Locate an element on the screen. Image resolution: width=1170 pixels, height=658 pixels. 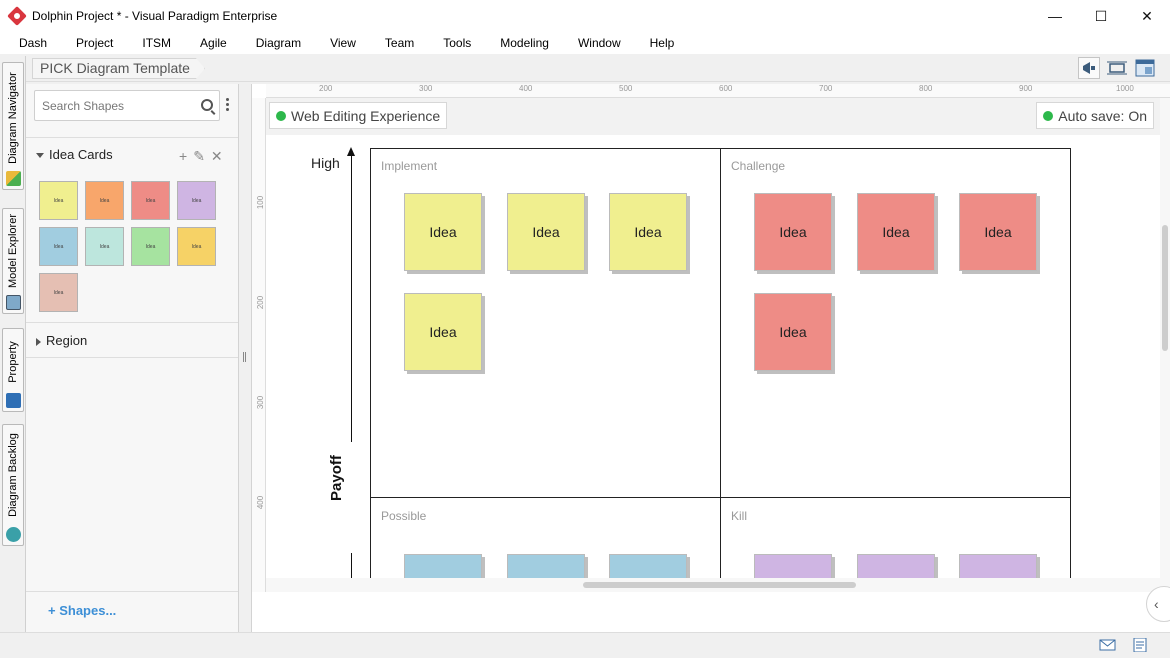
remove-icon: ✕ is located at coordinates (217, 156).